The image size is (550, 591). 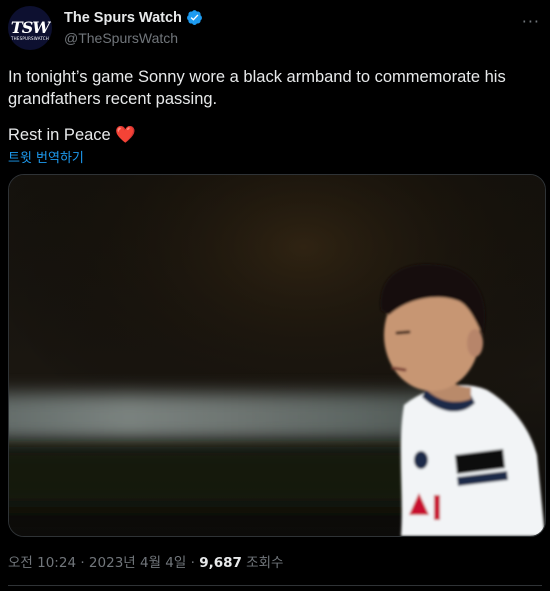 What do you see at coordinates (46, 156) in the screenshot?
I see `translate-tweet-link: 트윗 번역하기` at bounding box center [46, 156].